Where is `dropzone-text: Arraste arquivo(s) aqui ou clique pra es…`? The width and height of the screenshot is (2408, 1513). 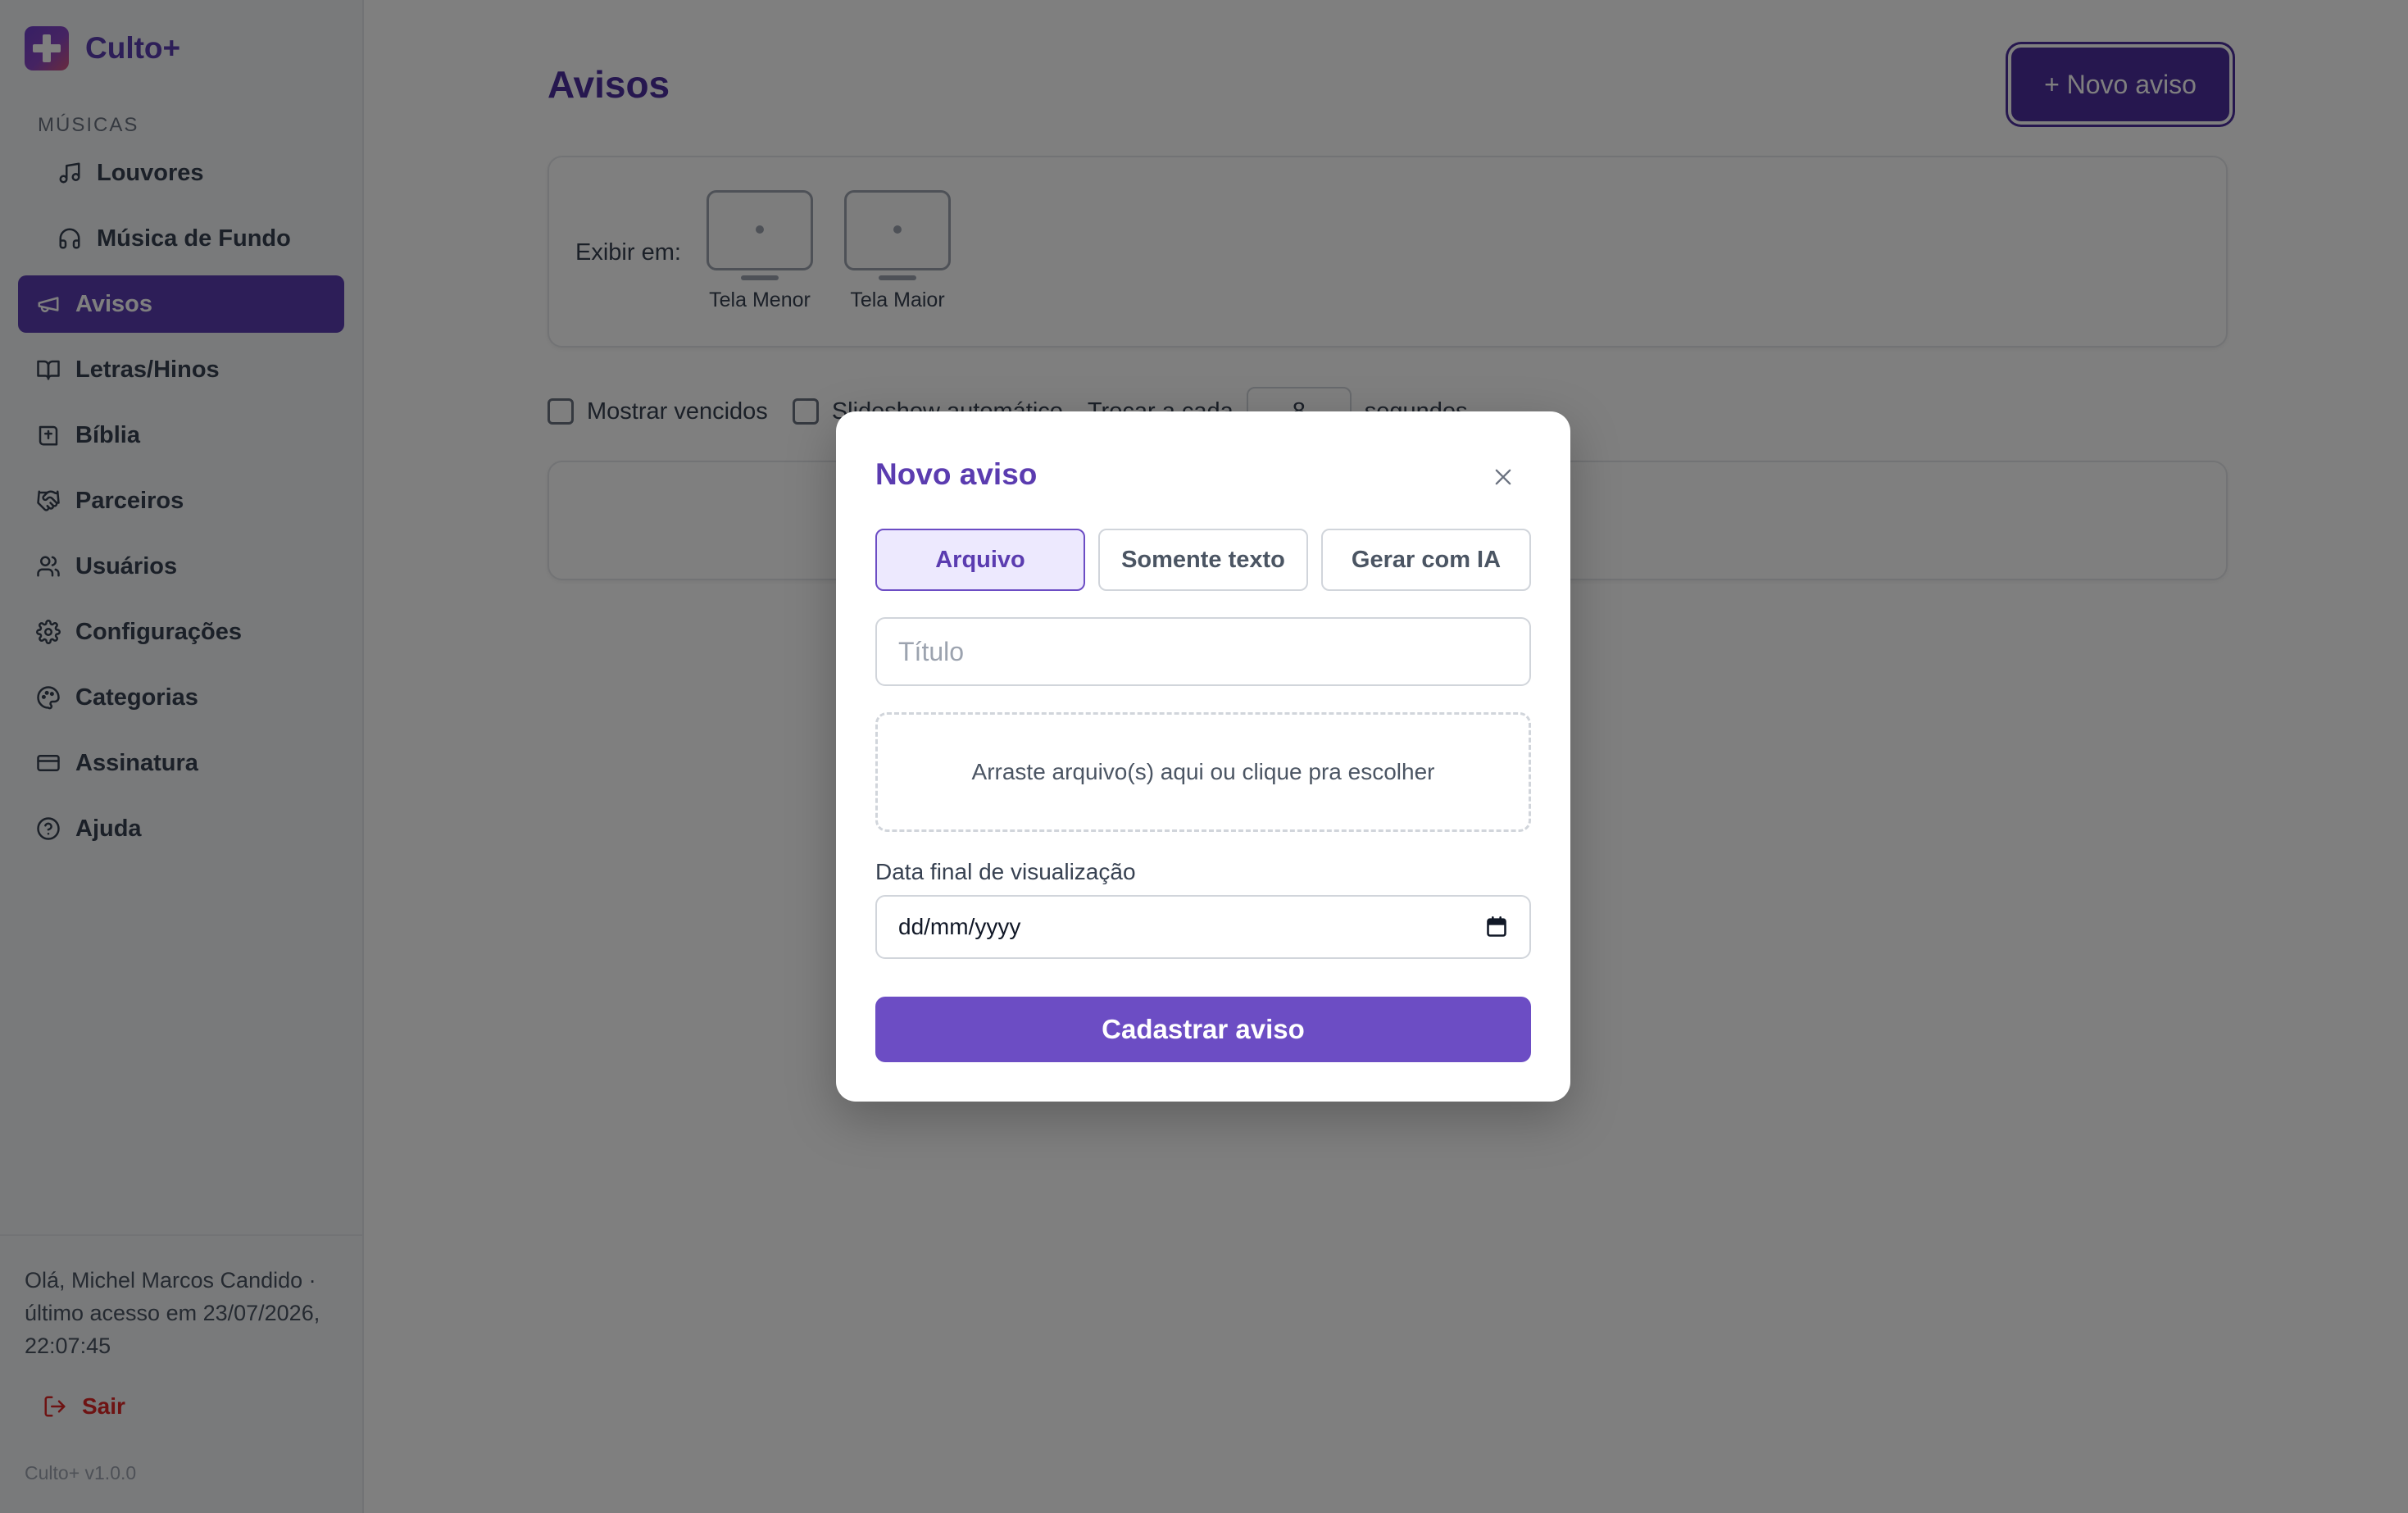
dropzone-text: Arraste arquivo(s) aqui ou clique pra es… is located at coordinates (1203, 771).